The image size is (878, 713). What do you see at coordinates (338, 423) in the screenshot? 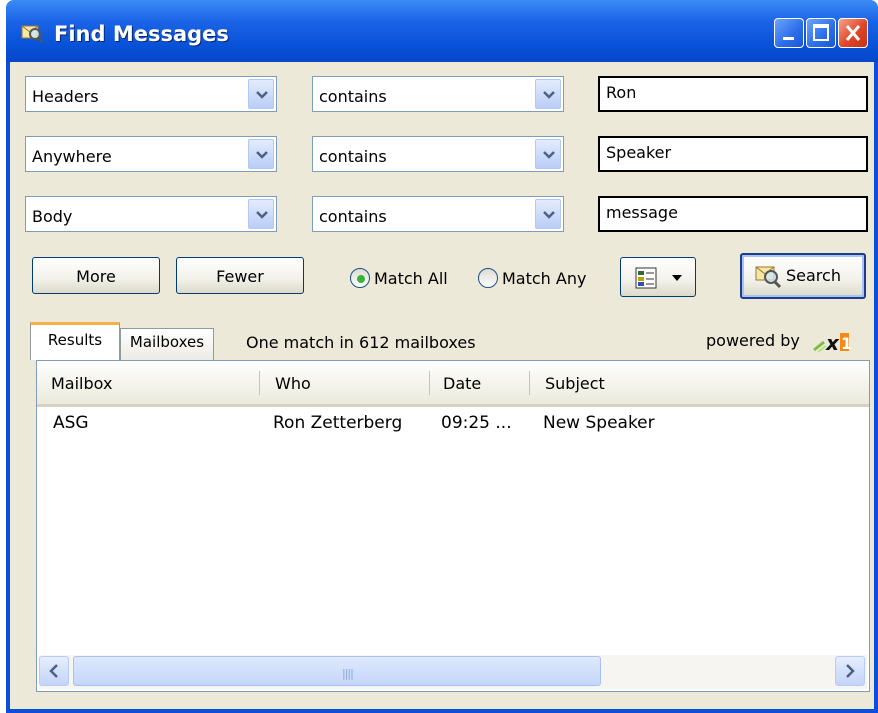
I see `cell-who: Ron Zetterberg` at bounding box center [338, 423].